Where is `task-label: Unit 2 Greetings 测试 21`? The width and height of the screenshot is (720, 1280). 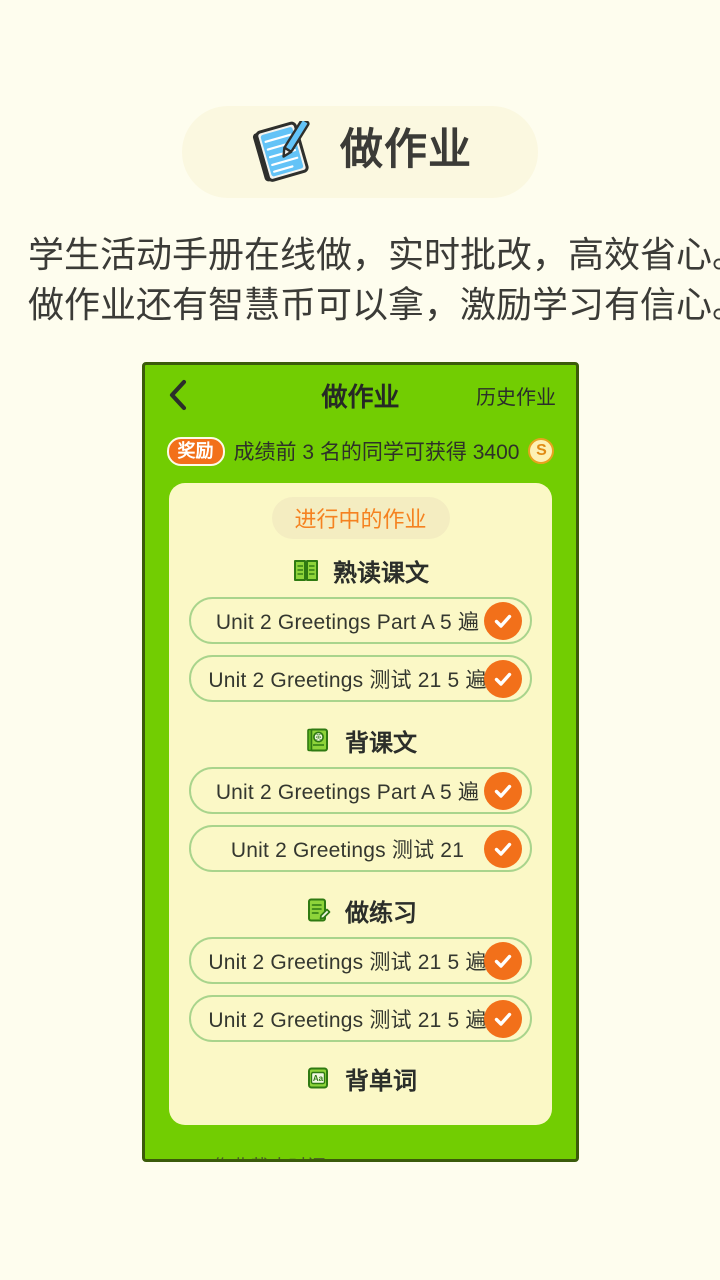 task-label: Unit 2 Greetings 测试 21 is located at coordinates (347, 850).